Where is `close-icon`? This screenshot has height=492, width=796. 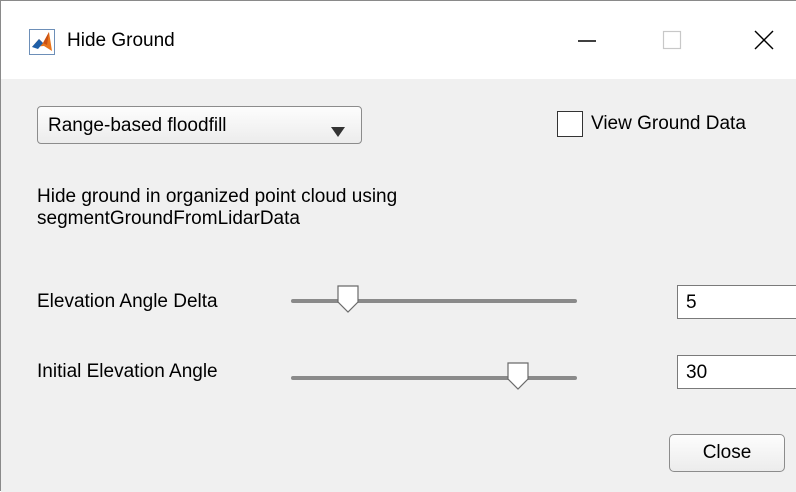
close-icon is located at coordinates (764, 40).